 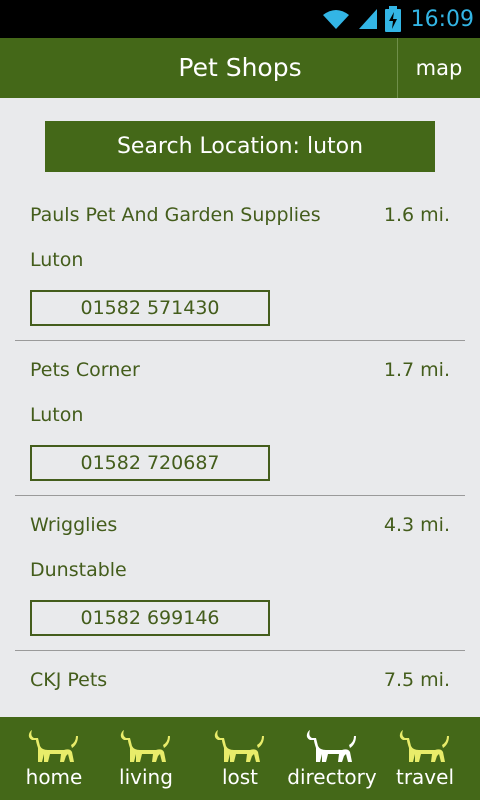 I want to click on nav-item-directory: directory, so click(x=332, y=758).